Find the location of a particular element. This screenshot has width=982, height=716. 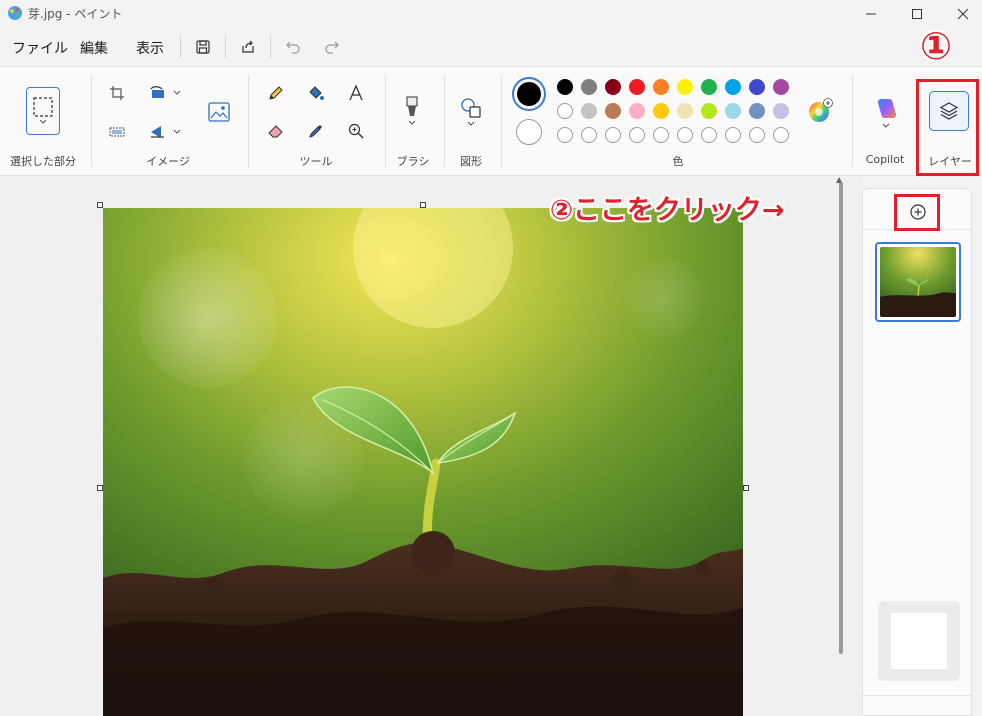

paint-bucket-icon is located at coordinates (316, 93).